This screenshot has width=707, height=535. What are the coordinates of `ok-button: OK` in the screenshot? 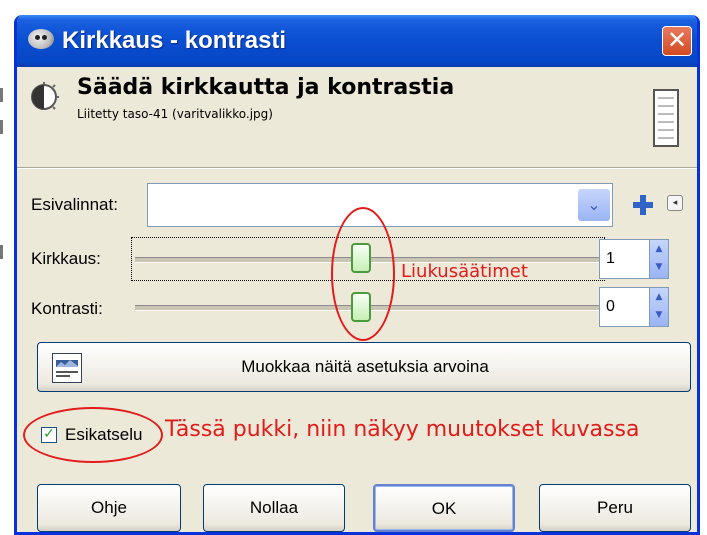 It's located at (444, 508).